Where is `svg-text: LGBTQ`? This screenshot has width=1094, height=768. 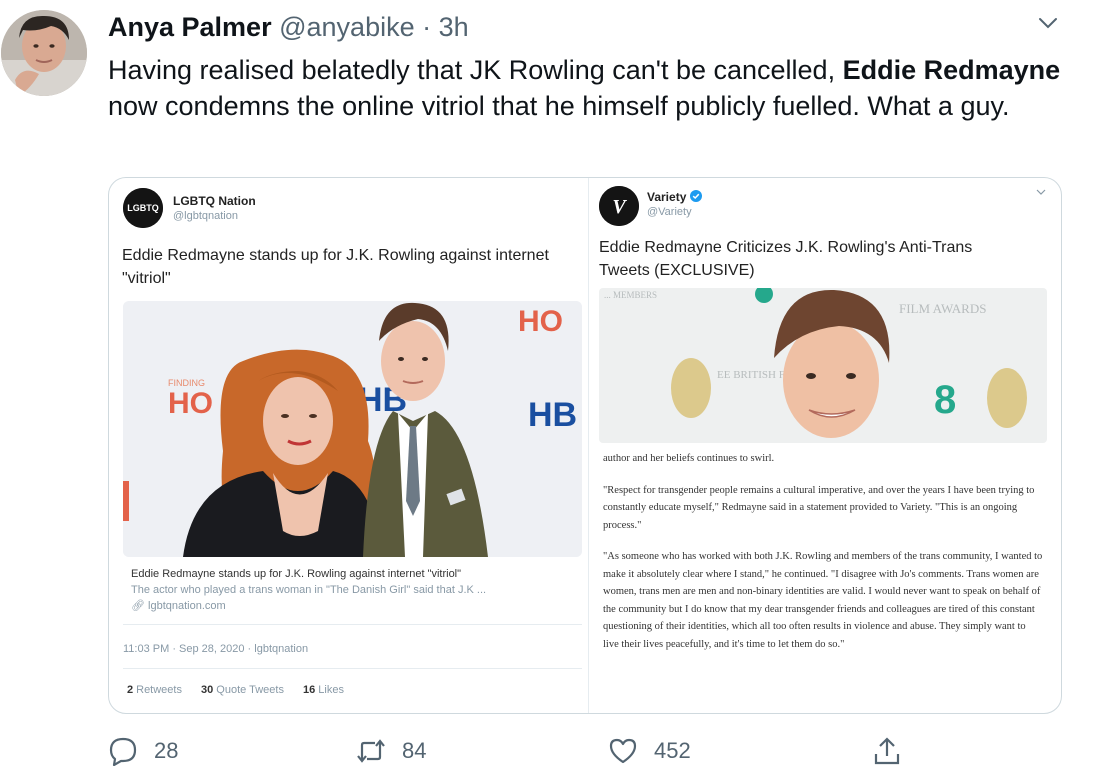 svg-text: LGBTQ is located at coordinates (143, 208).